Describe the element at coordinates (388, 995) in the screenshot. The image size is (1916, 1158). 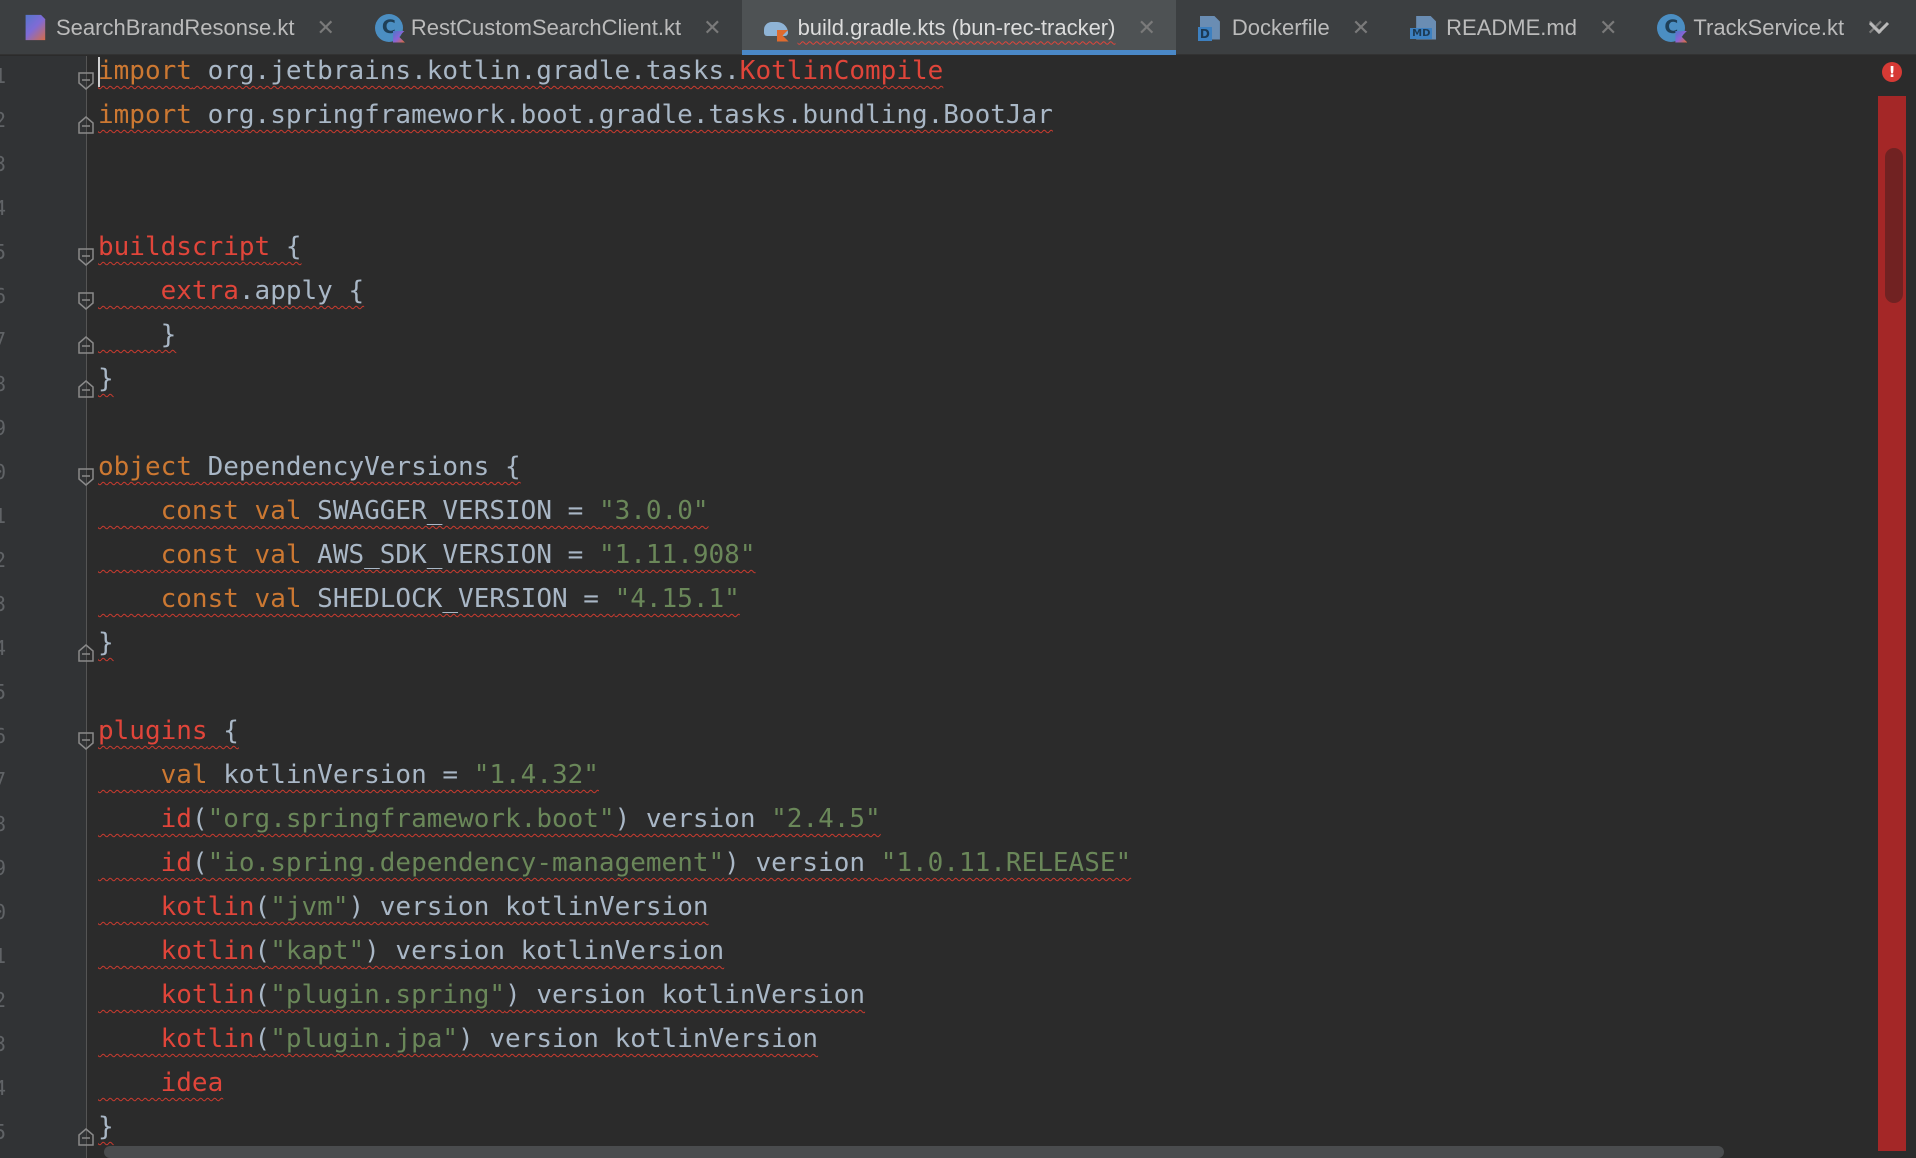
I see `string-literal: "plugin.spring"` at that location.